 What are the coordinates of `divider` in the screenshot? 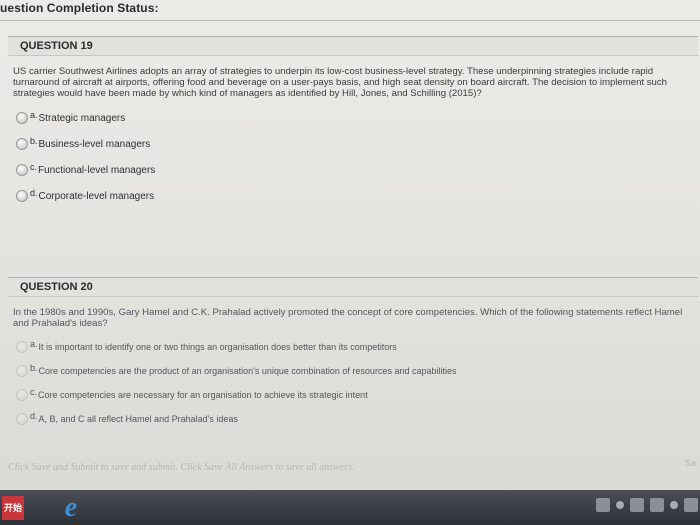 It's located at (350, 20).